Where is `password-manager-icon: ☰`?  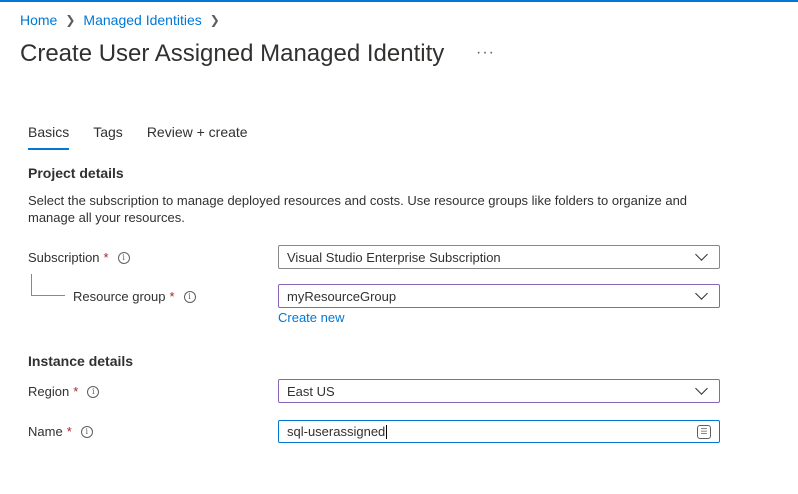
password-manager-icon: ☰ is located at coordinates (704, 431).